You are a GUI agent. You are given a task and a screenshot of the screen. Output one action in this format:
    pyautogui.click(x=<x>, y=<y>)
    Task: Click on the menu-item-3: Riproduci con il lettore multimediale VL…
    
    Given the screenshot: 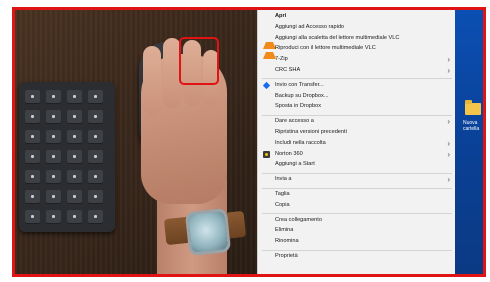 What is the action you would take?
    pyautogui.click(x=357, y=52)
    